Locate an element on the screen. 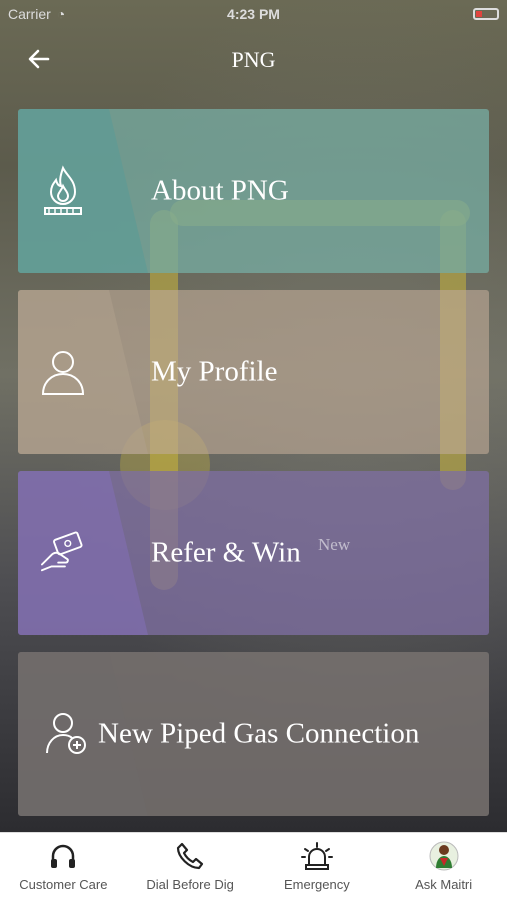  tab-label: Ask Maitri is located at coordinates (444, 884).